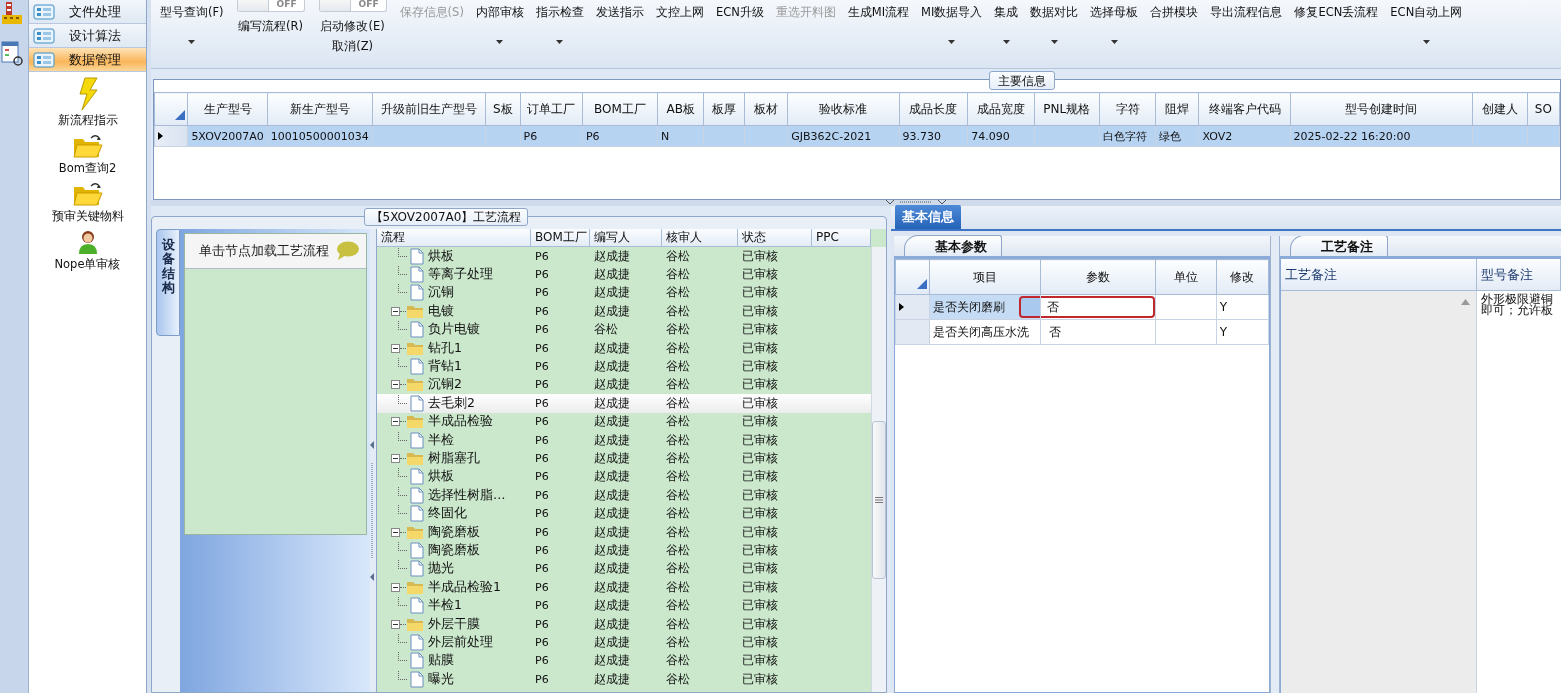 This screenshot has width=1561, height=693. Describe the element at coordinates (352, 46) in the screenshot. I see `toolbar-button: 取消(Z)` at that location.